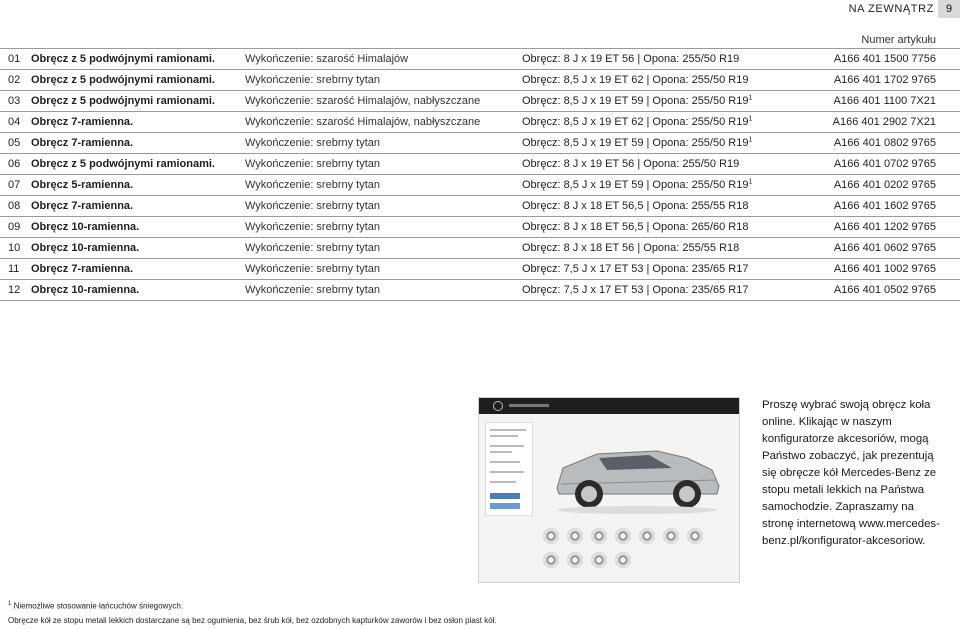  What do you see at coordinates (884, 206) in the screenshot?
I see `part-number: A166 401 1602 9765` at bounding box center [884, 206].